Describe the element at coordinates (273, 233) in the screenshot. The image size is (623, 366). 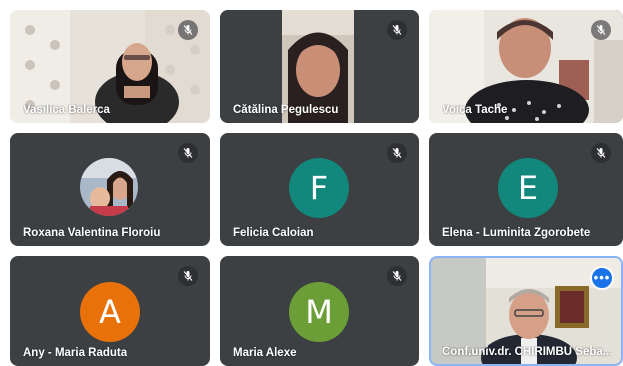
I see `participant-name: Felicia Caloian` at that location.